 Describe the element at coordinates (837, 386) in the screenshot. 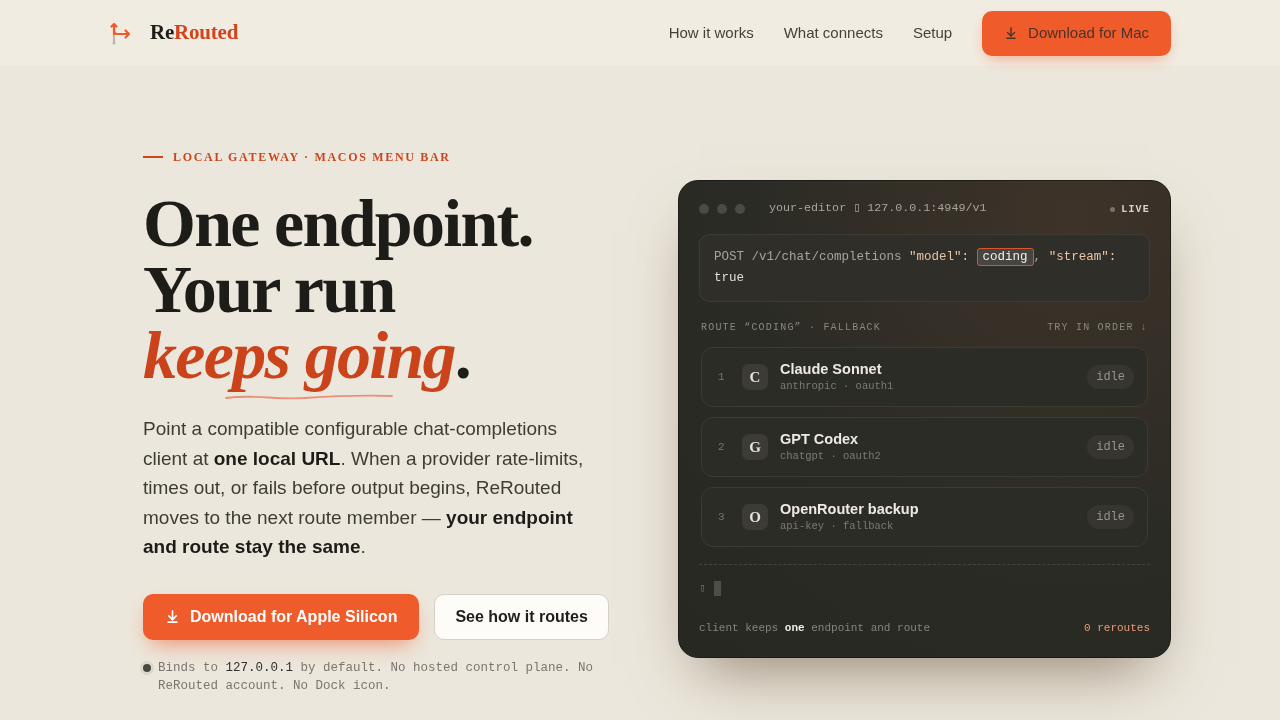

I see `route-detail: anthropic · oauth1` at that location.